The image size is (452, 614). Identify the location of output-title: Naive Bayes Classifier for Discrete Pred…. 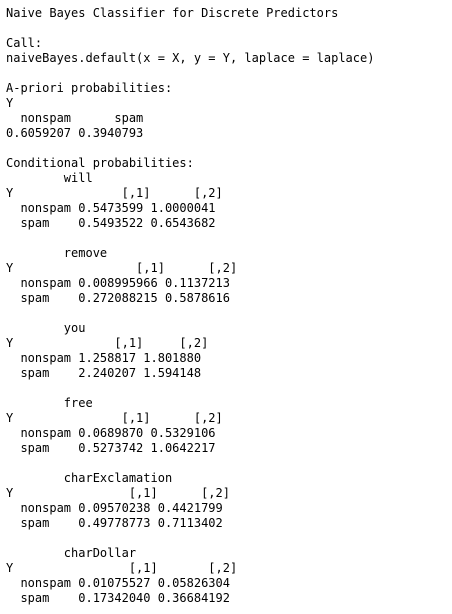
(172, 13).